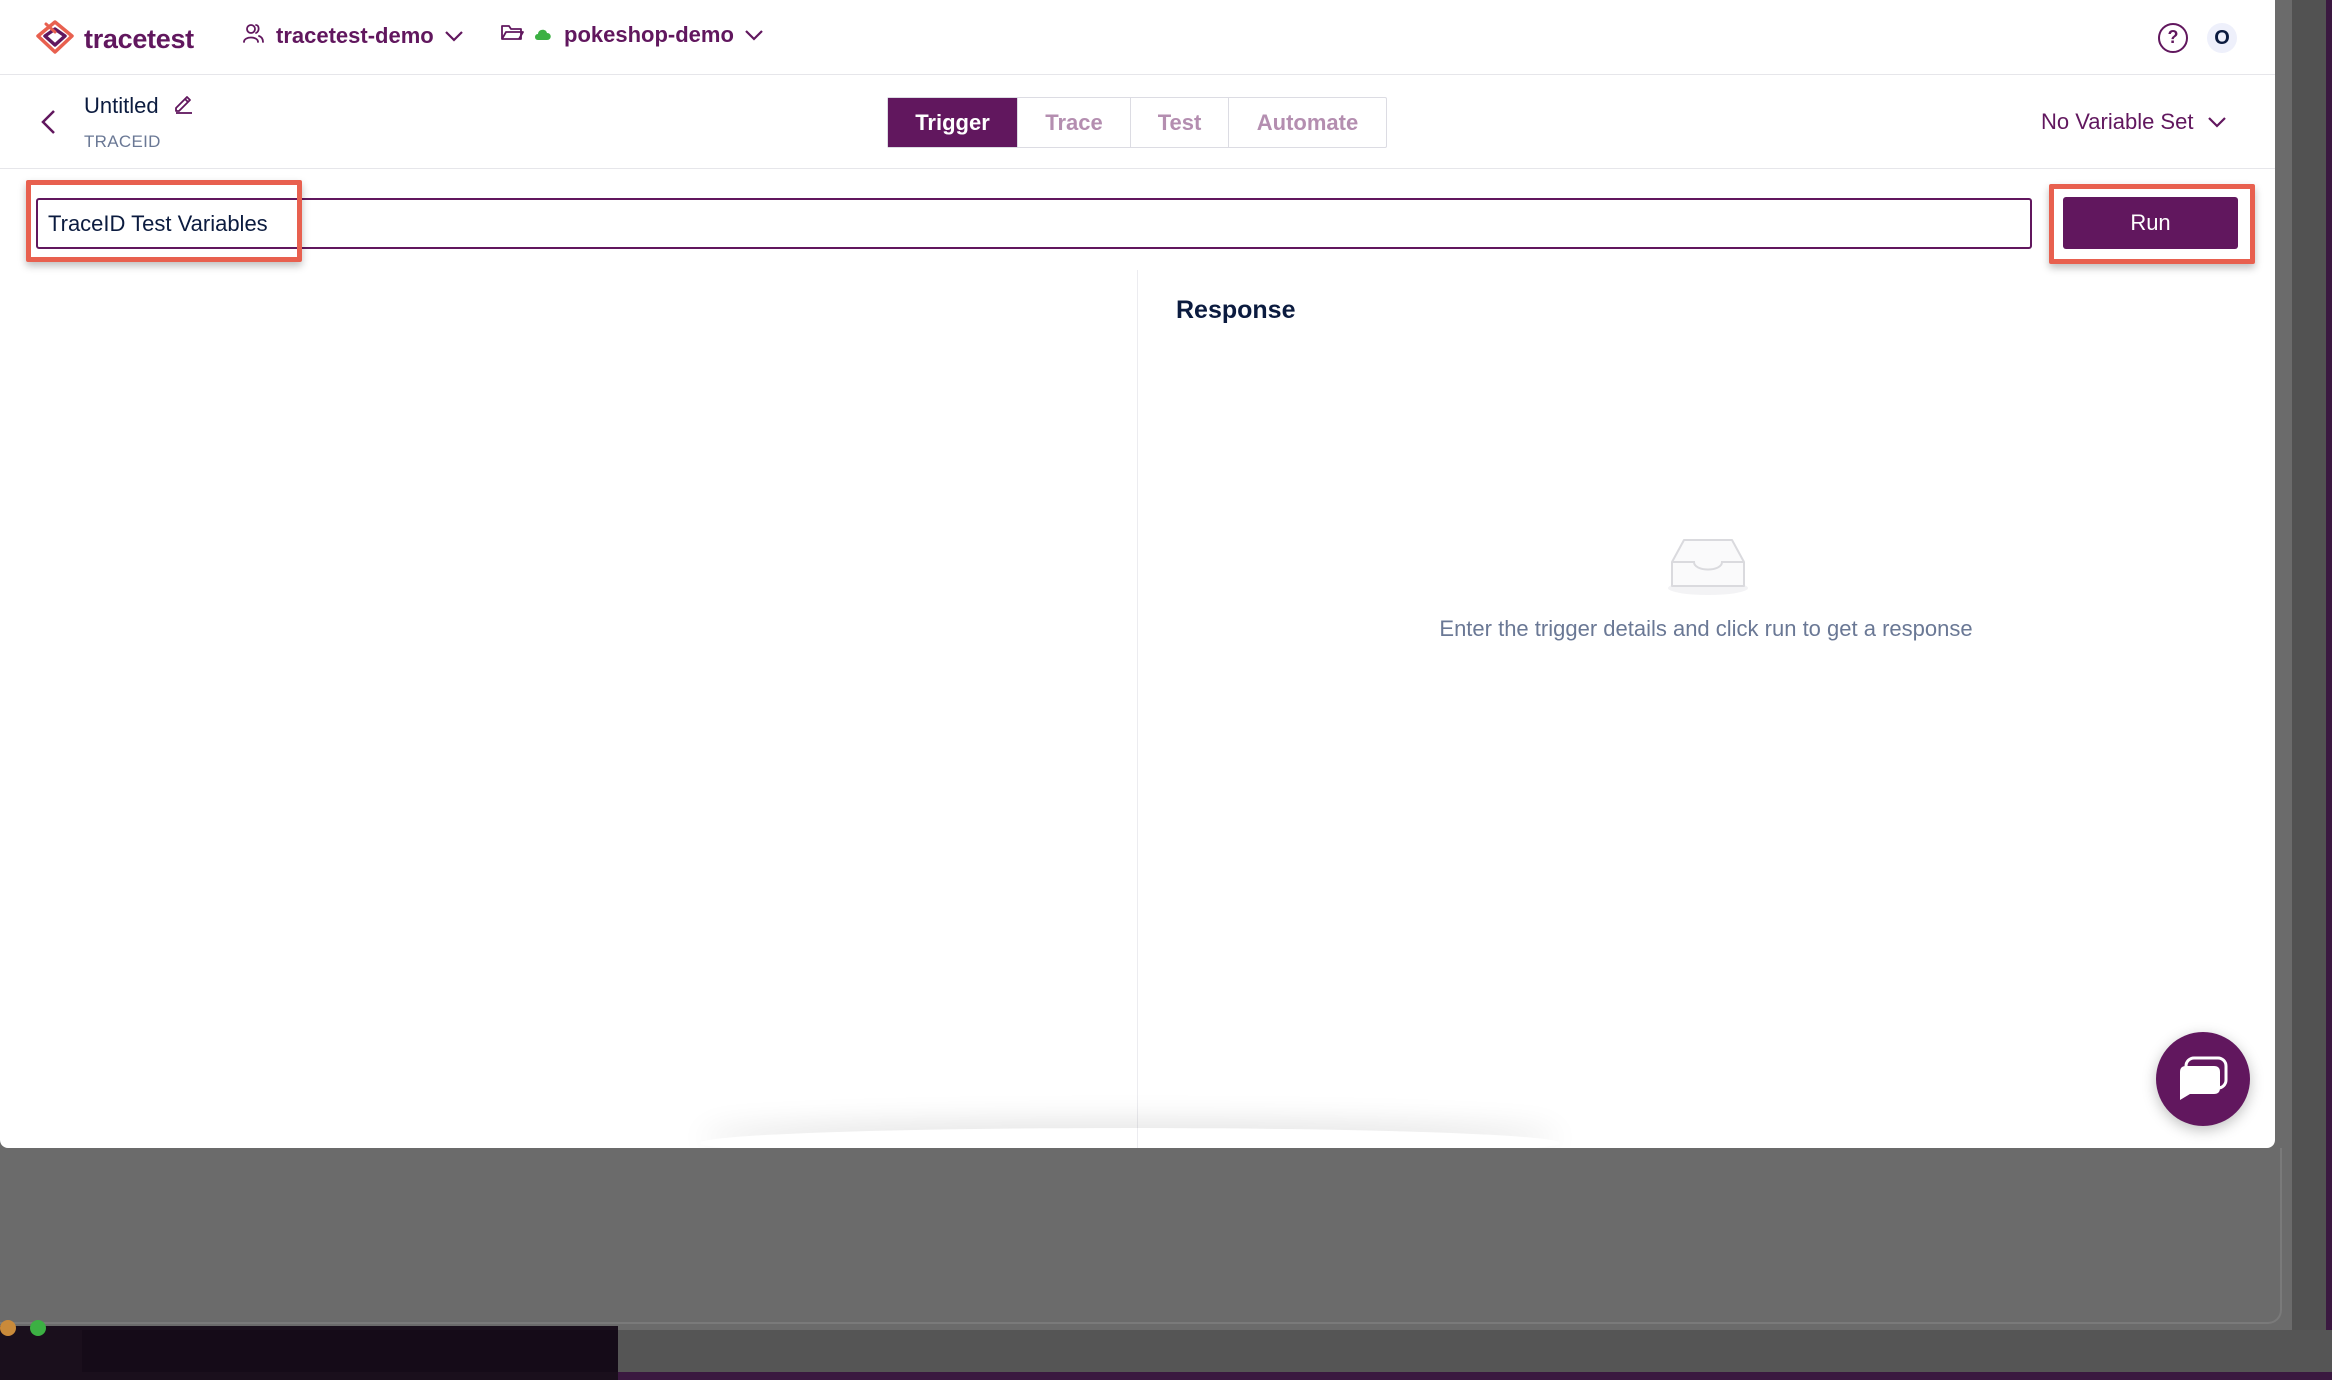 This screenshot has height=1380, width=2332. Describe the element at coordinates (253, 36) in the screenshot. I see `user-group-icon` at that location.